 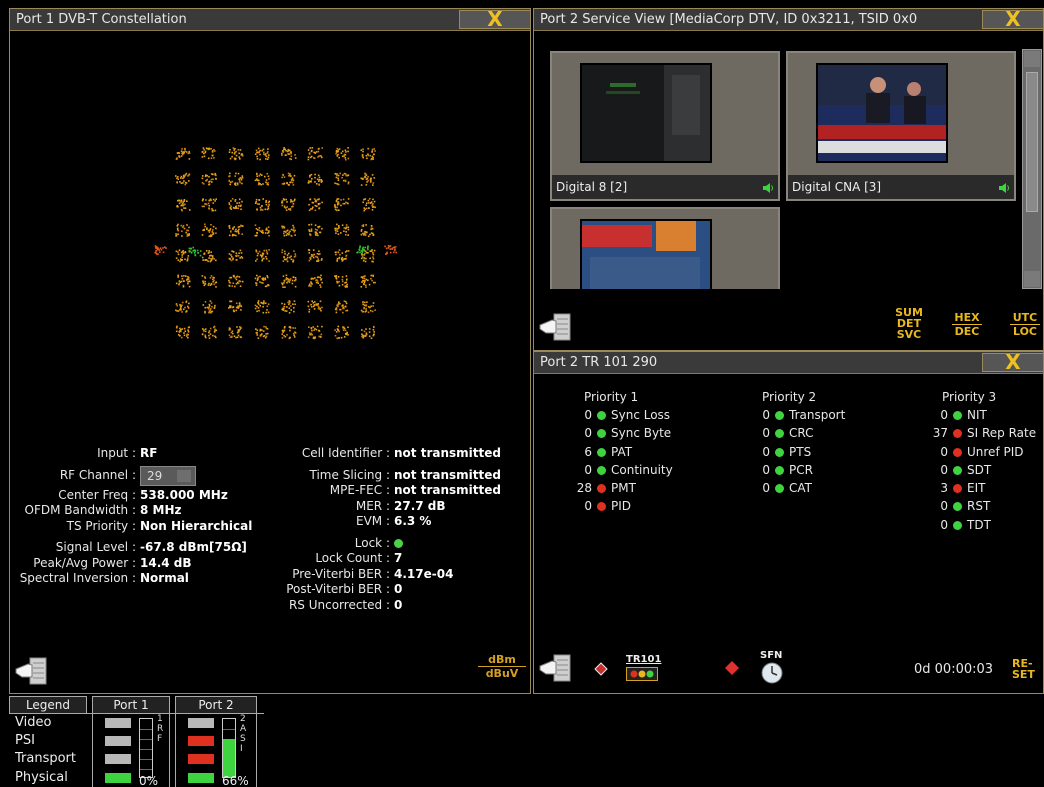 I want to click on info-label: RF Channel :, so click(x=97, y=475).